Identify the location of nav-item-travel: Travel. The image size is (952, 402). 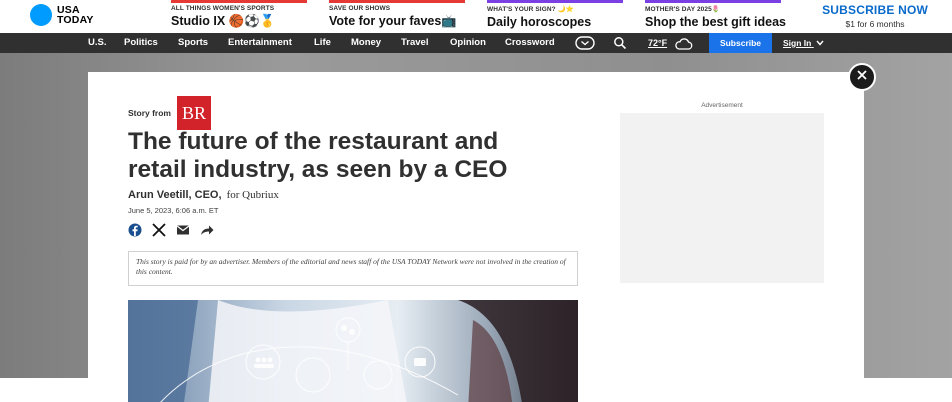
(414, 43).